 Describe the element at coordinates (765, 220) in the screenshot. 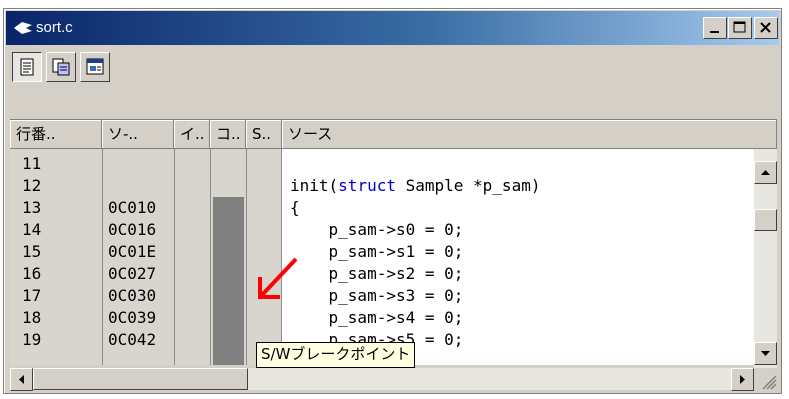

I see `vertical-scroll-thumb` at that location.